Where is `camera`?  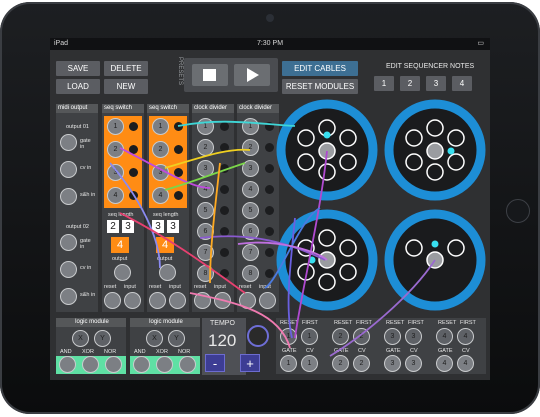
camera is located at coordinates (270, 18).